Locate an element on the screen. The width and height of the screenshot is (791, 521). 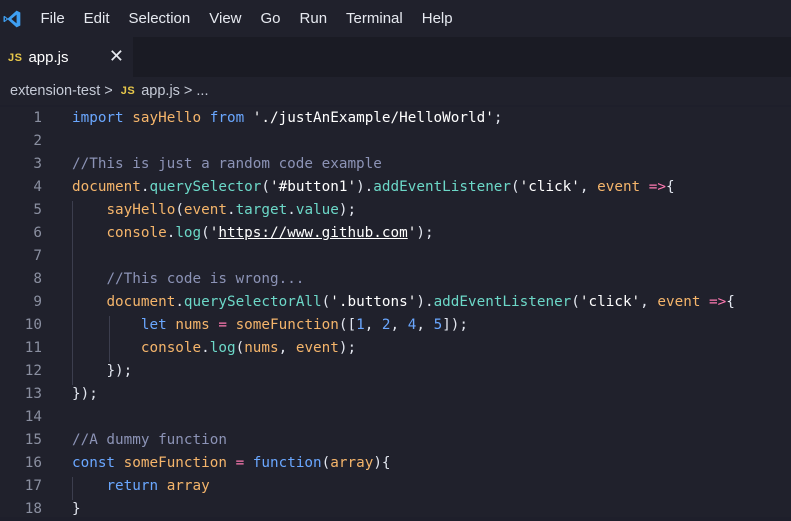
close-icon: ✕ is located at coordinates (116, 56).